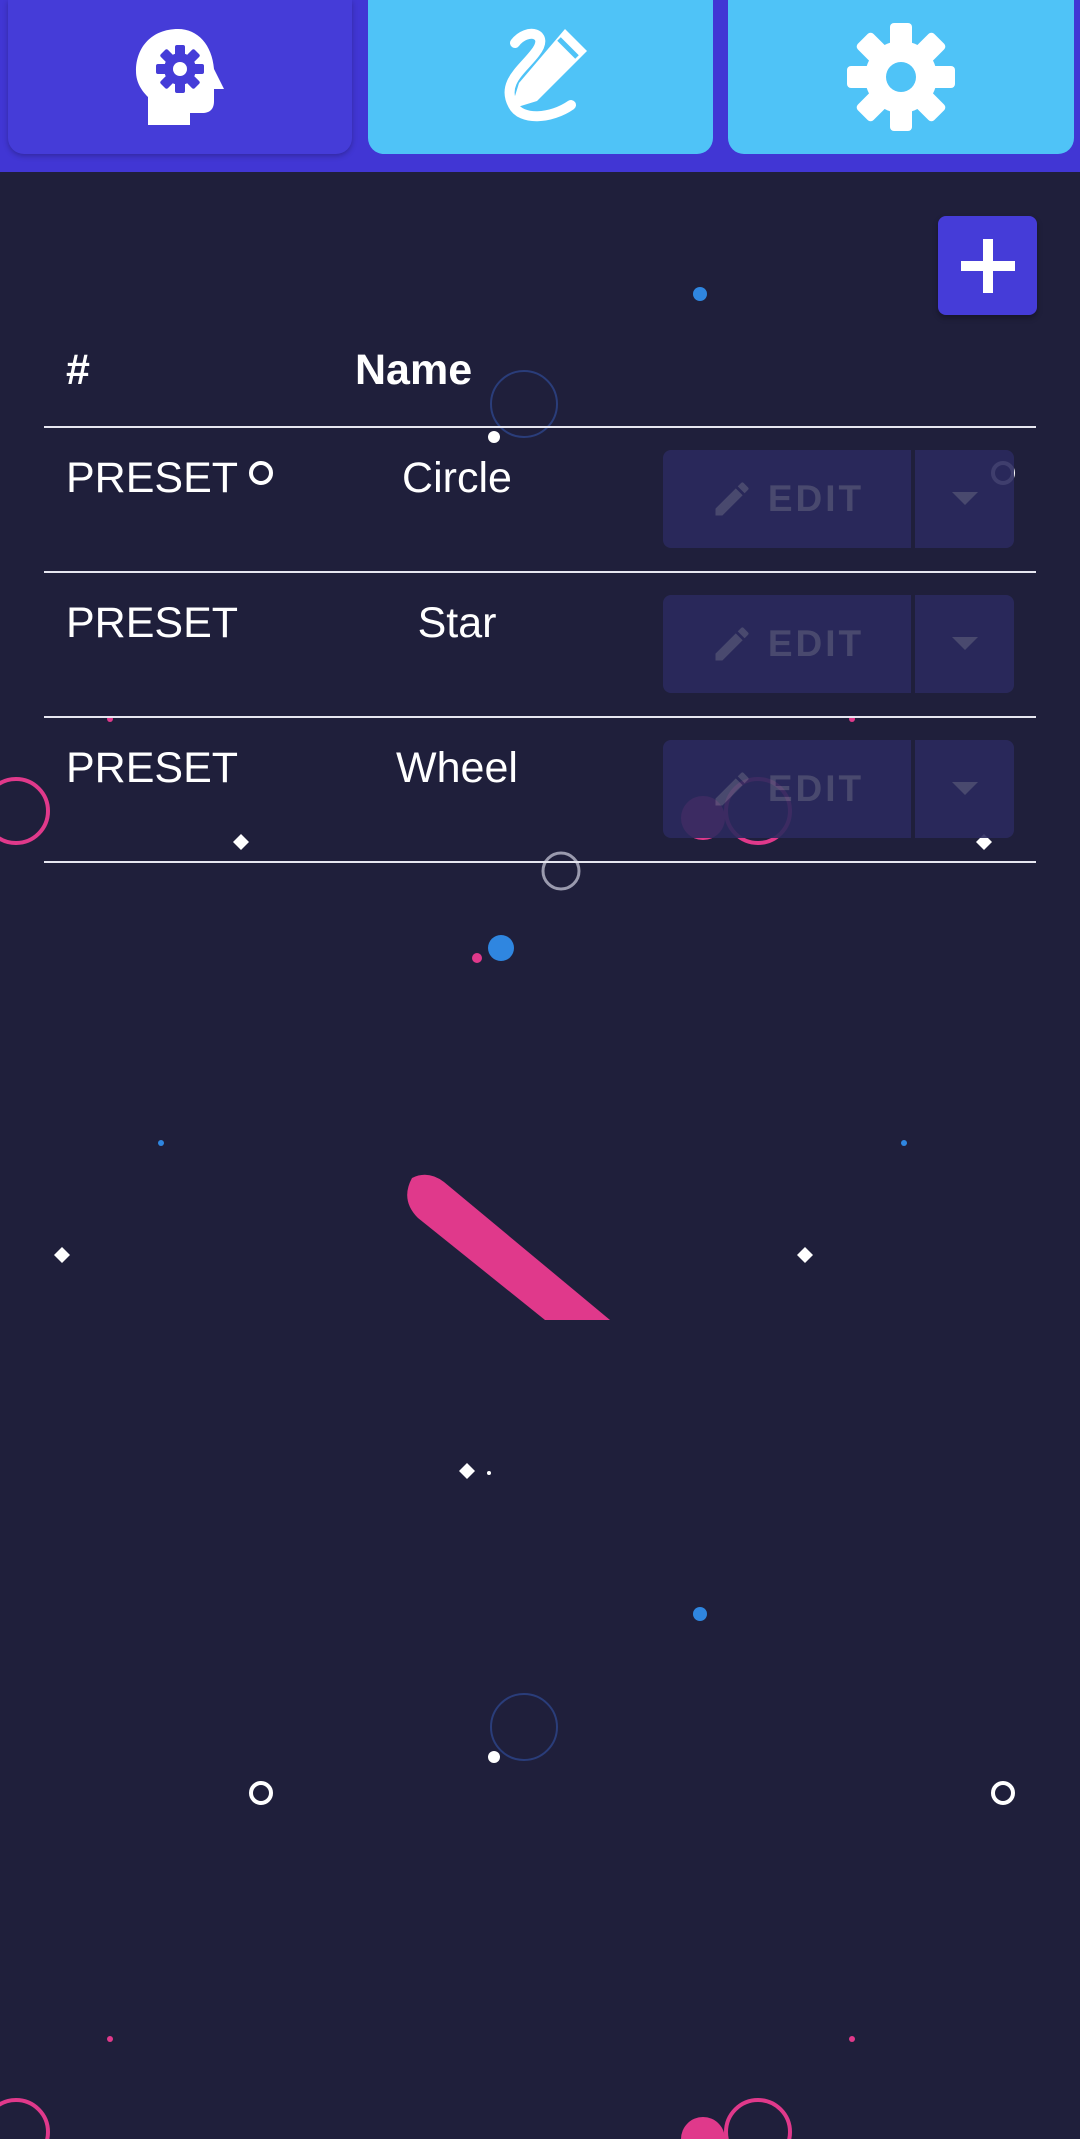 This screenshot has width=1080, height=2139. I want to click on plus-icon, so click(987, 265).